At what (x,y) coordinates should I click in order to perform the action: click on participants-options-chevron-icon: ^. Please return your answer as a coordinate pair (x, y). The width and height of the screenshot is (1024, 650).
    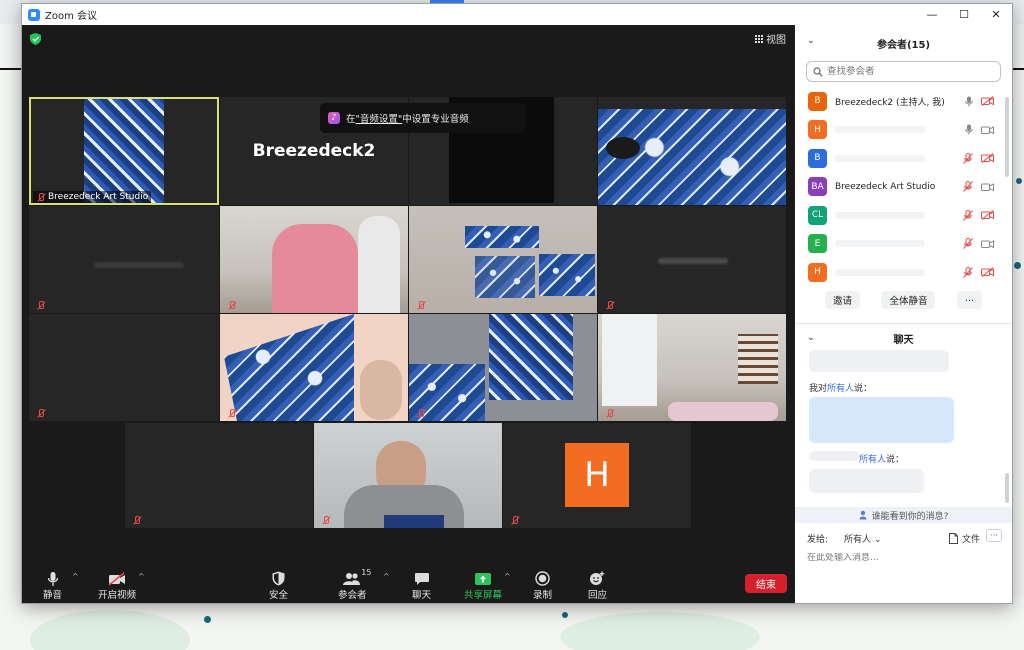
    Looking at the image, I should click on (386, 576).